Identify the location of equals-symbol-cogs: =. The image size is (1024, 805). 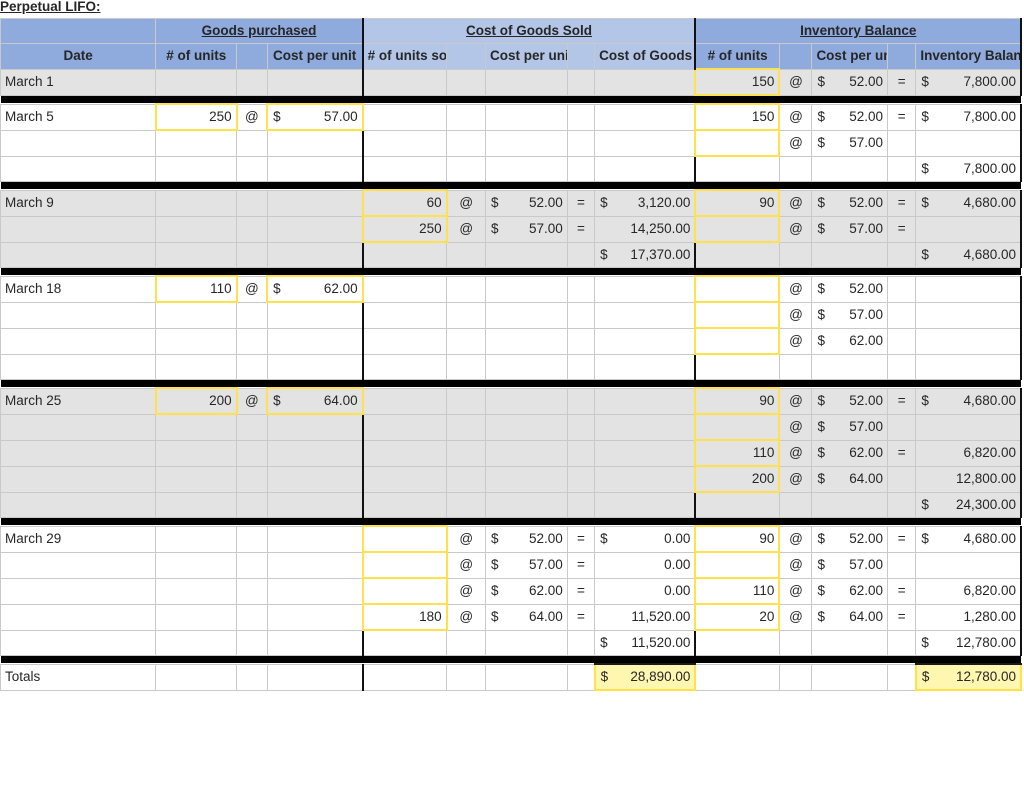
(581, 539).